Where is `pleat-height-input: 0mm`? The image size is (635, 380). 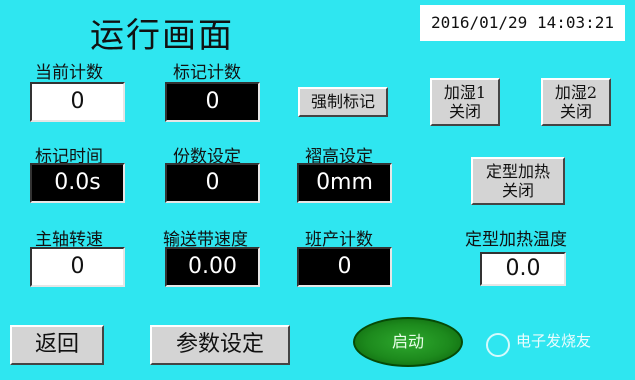 pleat-height-input: 0mm is located at coordinates (344, 183).